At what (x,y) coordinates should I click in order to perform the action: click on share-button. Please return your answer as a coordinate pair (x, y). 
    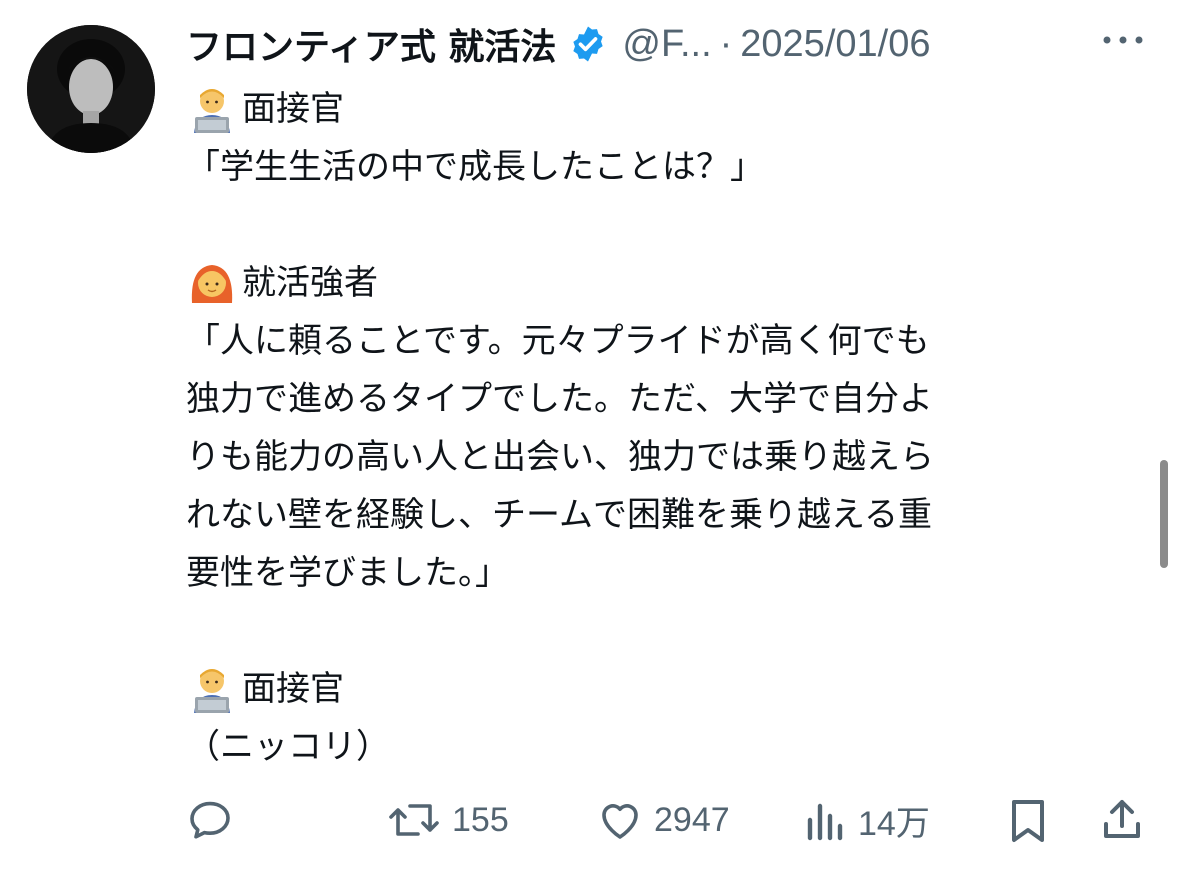
    Looking at the image, I should click on (1122, 820).